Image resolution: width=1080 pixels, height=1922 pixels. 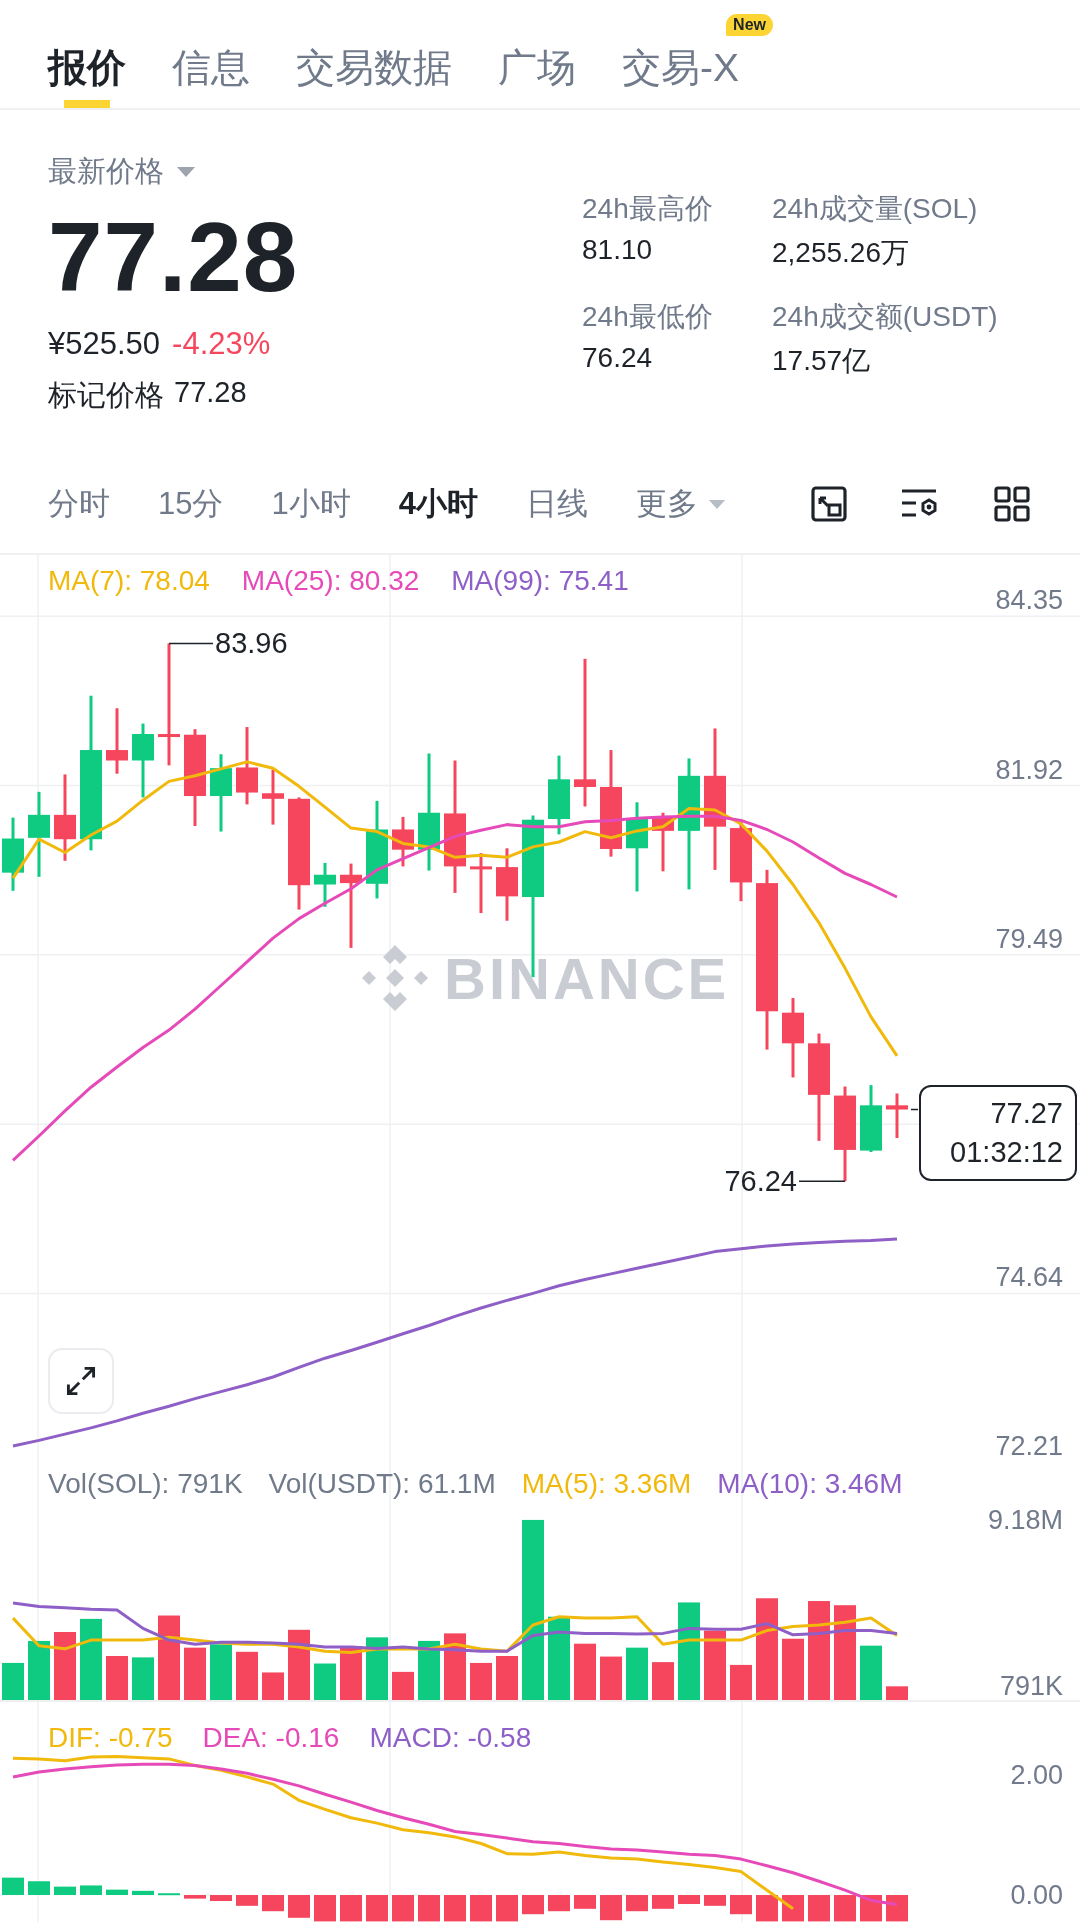 What do you see at coordinates (1031, 1685) in the screenshot?
I see `axis-label: 791K` at bounding box center [1031, 1685].